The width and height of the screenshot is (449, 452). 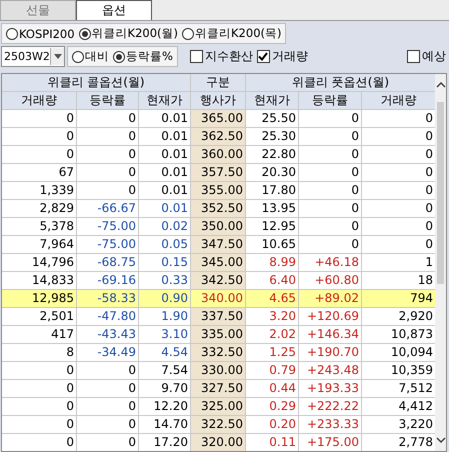 I want to click on checkbox: 거래량, so click(x=282, y=56).